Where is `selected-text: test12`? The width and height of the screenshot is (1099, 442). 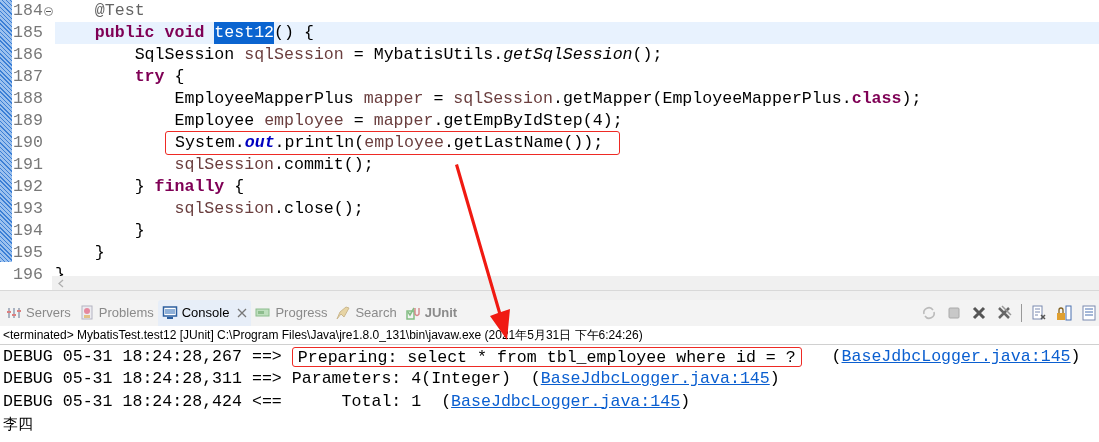 selected-text: test12 is located at coordinates (244, 33).